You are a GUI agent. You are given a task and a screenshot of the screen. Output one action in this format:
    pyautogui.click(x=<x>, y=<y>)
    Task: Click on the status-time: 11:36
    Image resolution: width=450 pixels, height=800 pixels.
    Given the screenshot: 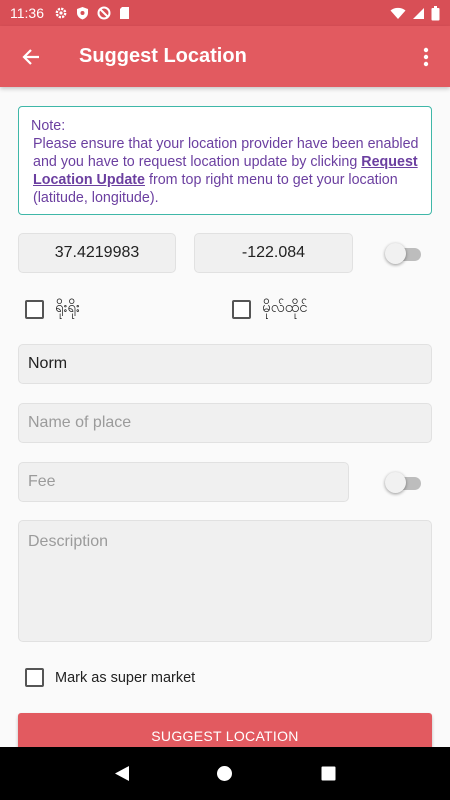 What is the action you would take?
    pyautogui.click(x=27, y=13)
    